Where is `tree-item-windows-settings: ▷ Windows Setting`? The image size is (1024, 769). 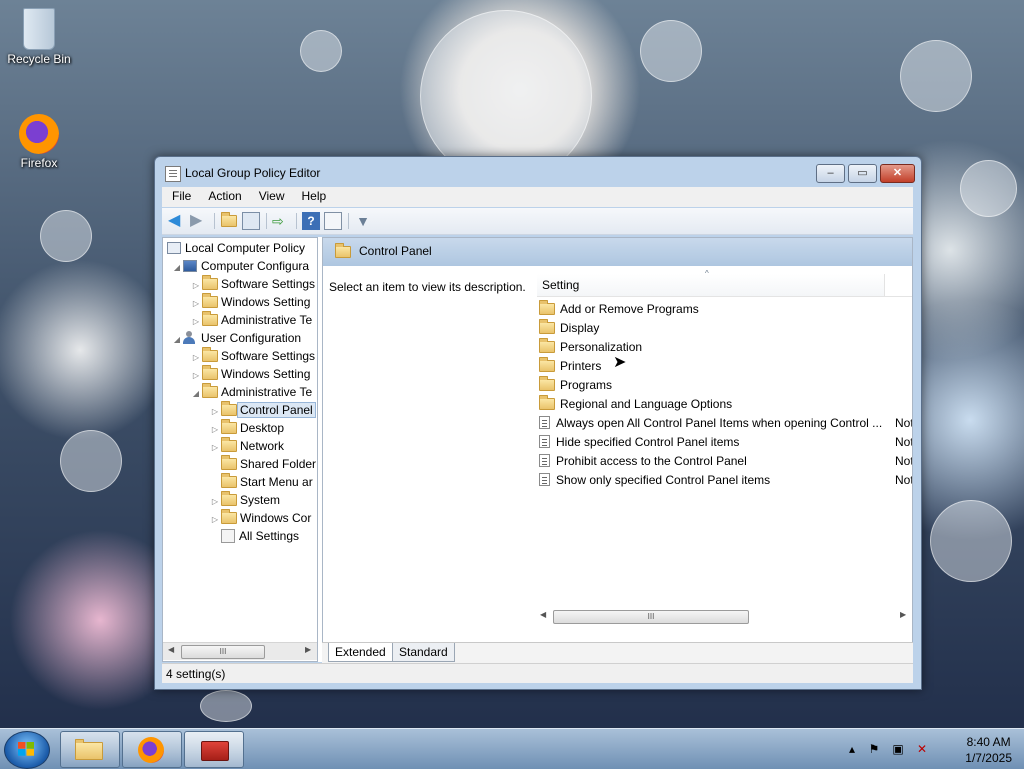
tree-item-windows-settings: ▷ Windows Setting is located at coordinates (250, 302).